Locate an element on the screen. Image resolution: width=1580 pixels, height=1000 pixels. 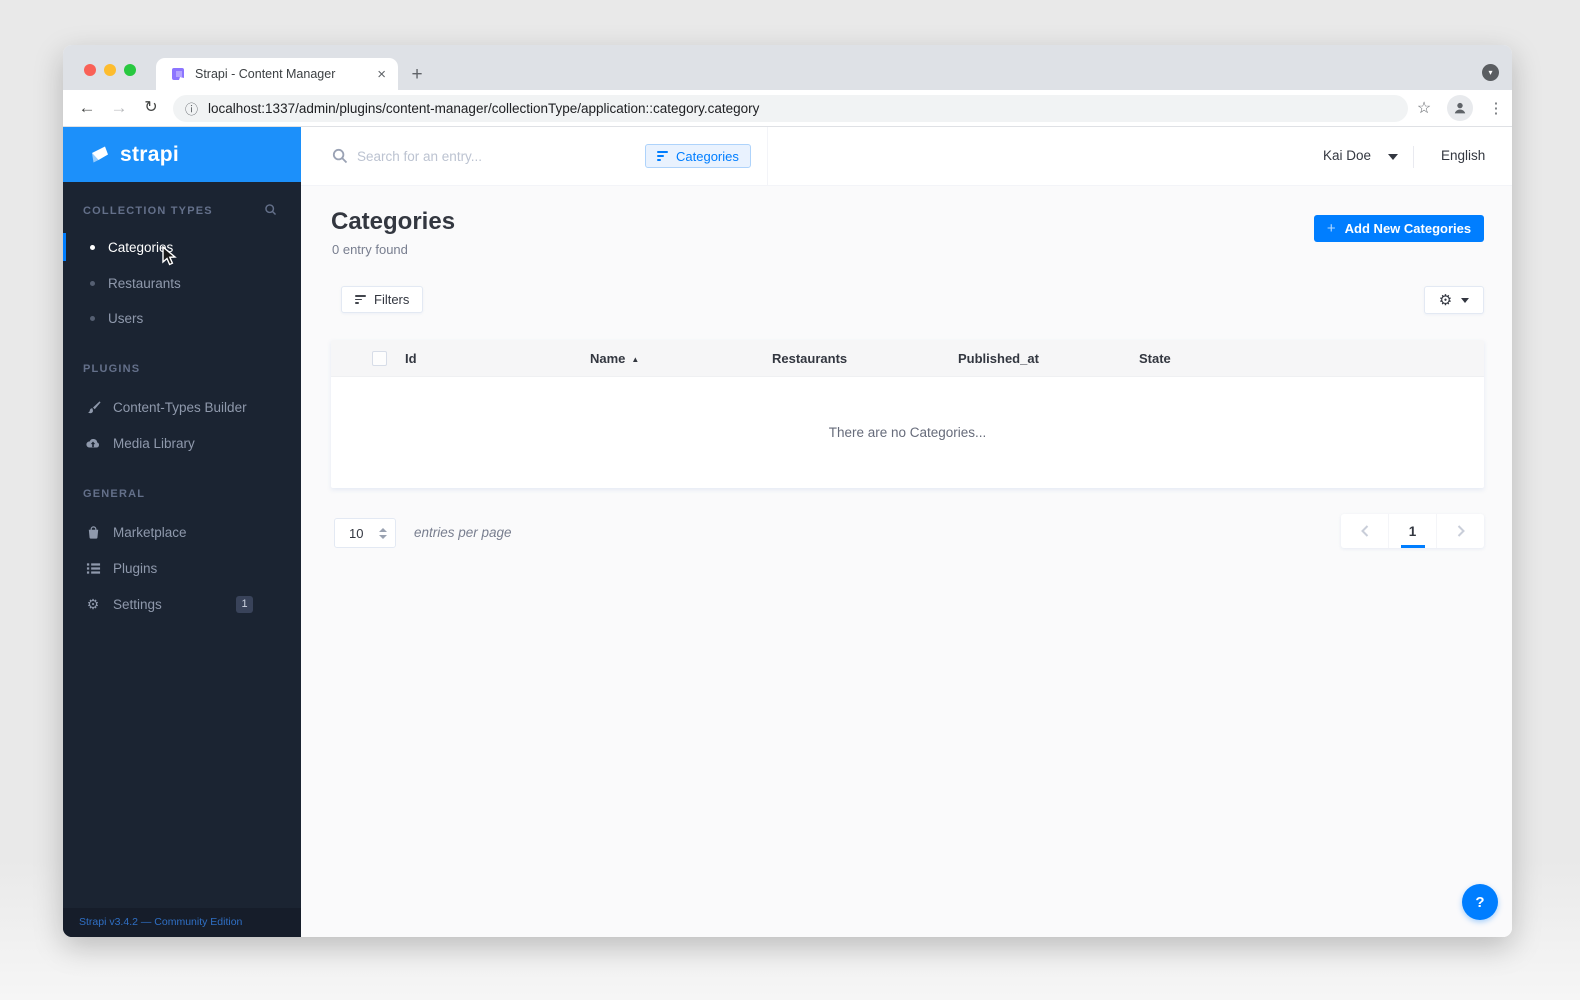
browser-tab: Strapi - Content Manager × is located at coordinates (277, 74).